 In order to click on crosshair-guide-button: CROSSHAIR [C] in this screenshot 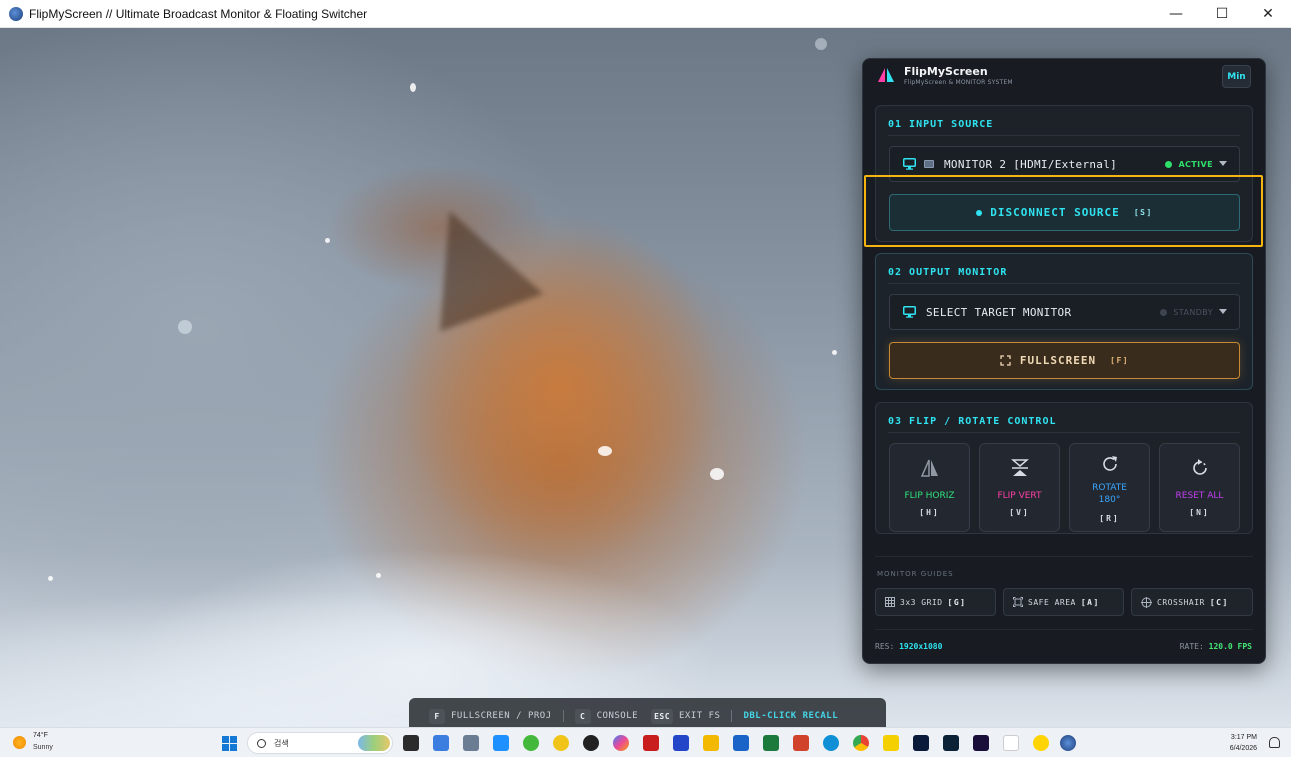, I will do `click(1192, 602)`.